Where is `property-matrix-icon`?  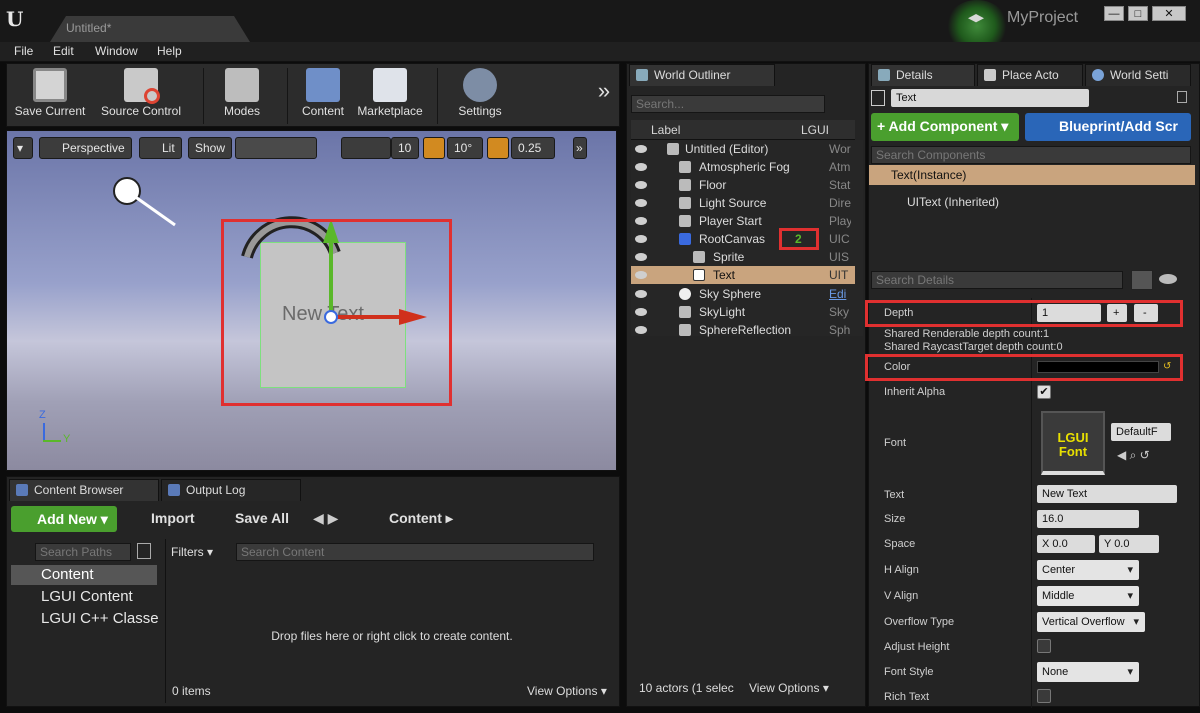
property-matrix-icon is located at coordinates (1142, 280).